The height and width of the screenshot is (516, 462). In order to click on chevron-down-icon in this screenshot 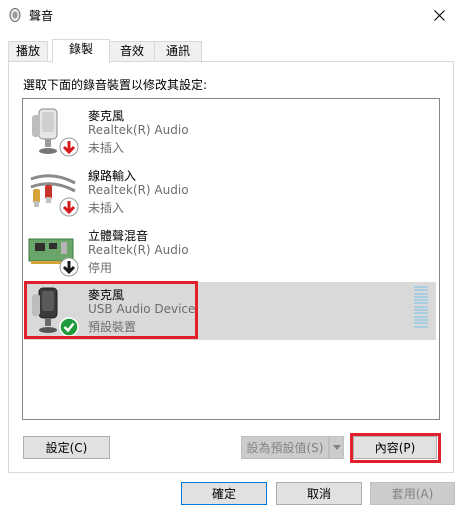, I will do `click(336, 447)`.